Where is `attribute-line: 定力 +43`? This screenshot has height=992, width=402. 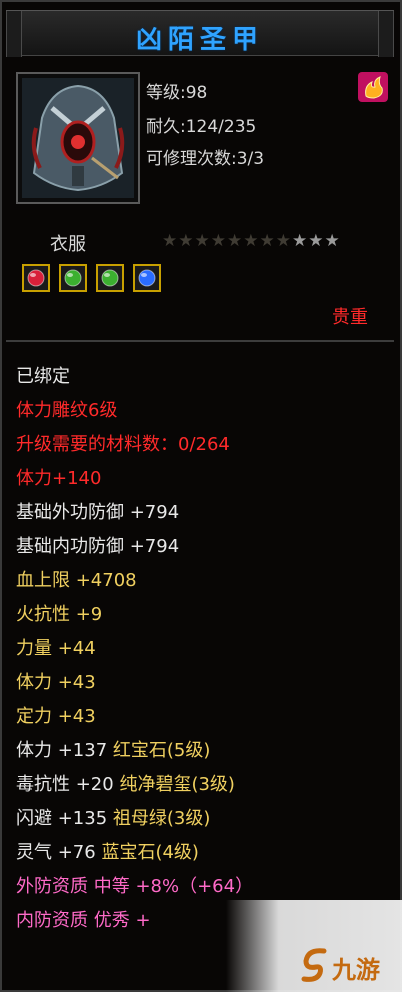
attribute-line: 定力 +43 is located at coordinates (56, 715).